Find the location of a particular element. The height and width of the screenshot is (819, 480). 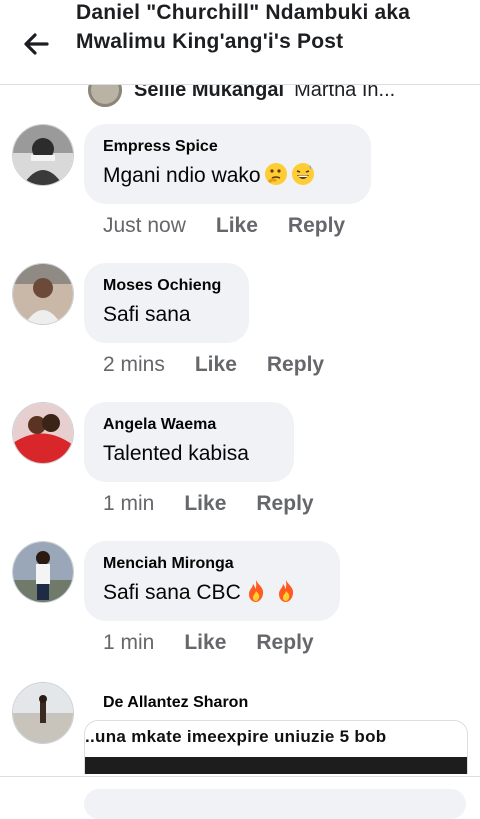

comment-input is located at coordinates (275, 804).